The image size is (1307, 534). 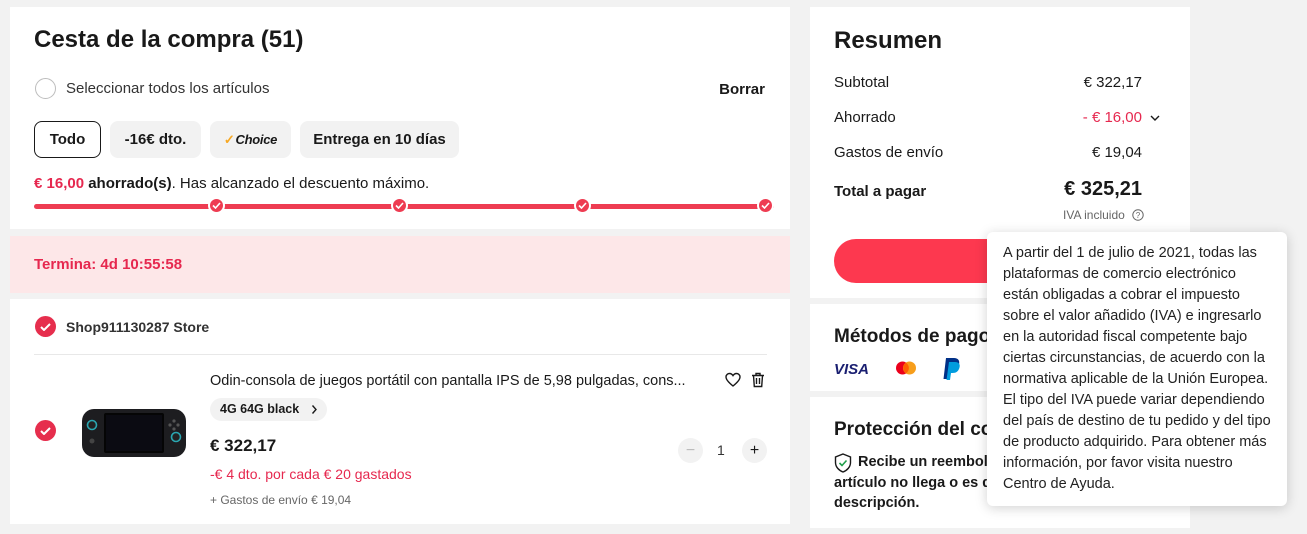 What do you see at coordinates (314, 413) in the screenshot?
I see `chevron-right-icon` at bounding box center [314, 413].